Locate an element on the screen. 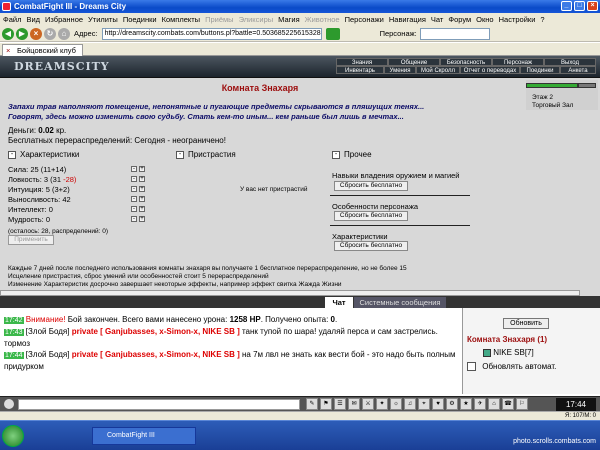 This screenshot has height=450, width=600. nav-6: Умения is located at coordinates (400, 70).